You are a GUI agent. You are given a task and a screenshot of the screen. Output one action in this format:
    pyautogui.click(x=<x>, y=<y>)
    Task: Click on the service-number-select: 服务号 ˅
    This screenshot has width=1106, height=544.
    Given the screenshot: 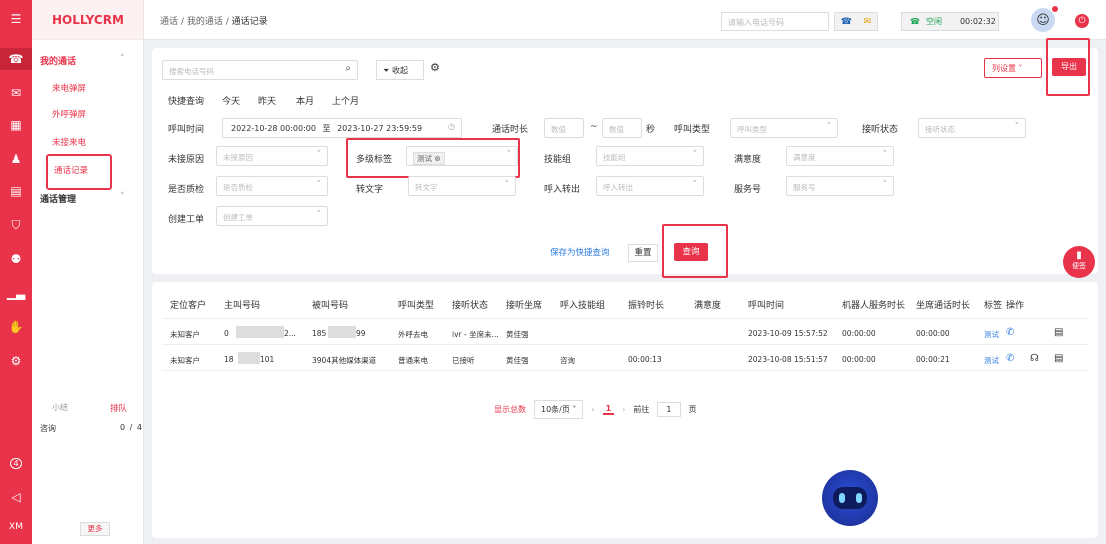 What is the action you would take?
    pyautogui.click(x=840, y=186)
    